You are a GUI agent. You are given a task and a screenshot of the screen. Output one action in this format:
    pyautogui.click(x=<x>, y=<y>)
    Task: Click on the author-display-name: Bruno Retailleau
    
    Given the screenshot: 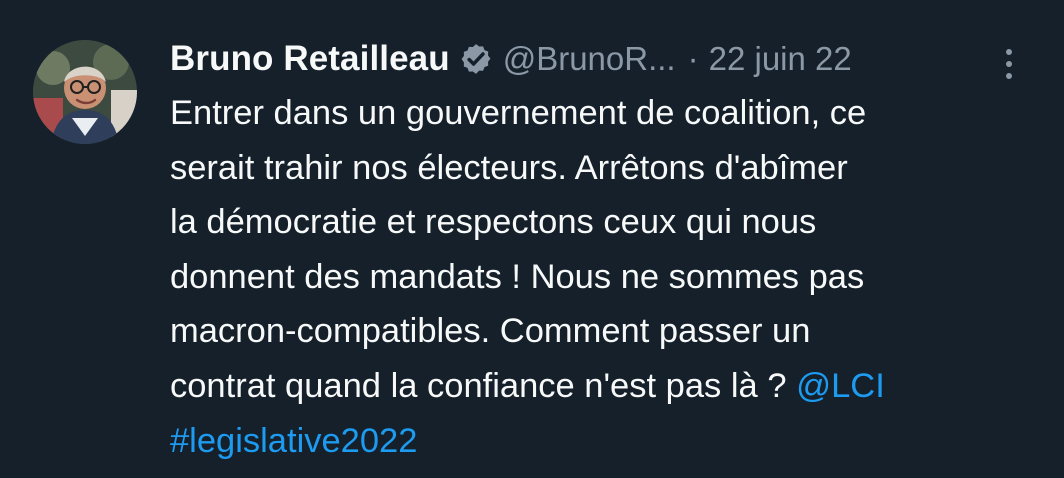 What is the action you would take?
    pyautogui.click(x=310, y=59)
    